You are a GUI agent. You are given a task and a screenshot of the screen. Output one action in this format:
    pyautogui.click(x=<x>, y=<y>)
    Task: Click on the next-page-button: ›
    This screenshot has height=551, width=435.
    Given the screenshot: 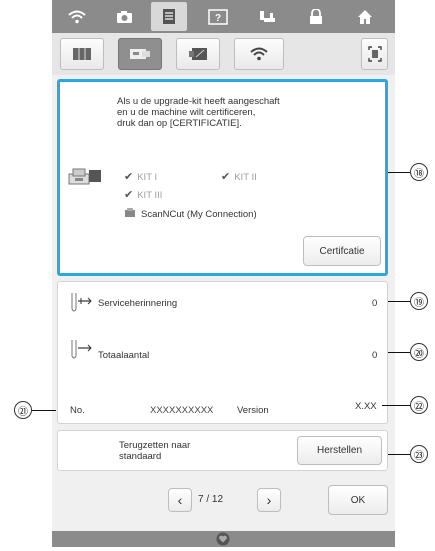 What is the action you would take?
    pyautogui.click(x=269, y=500)
    